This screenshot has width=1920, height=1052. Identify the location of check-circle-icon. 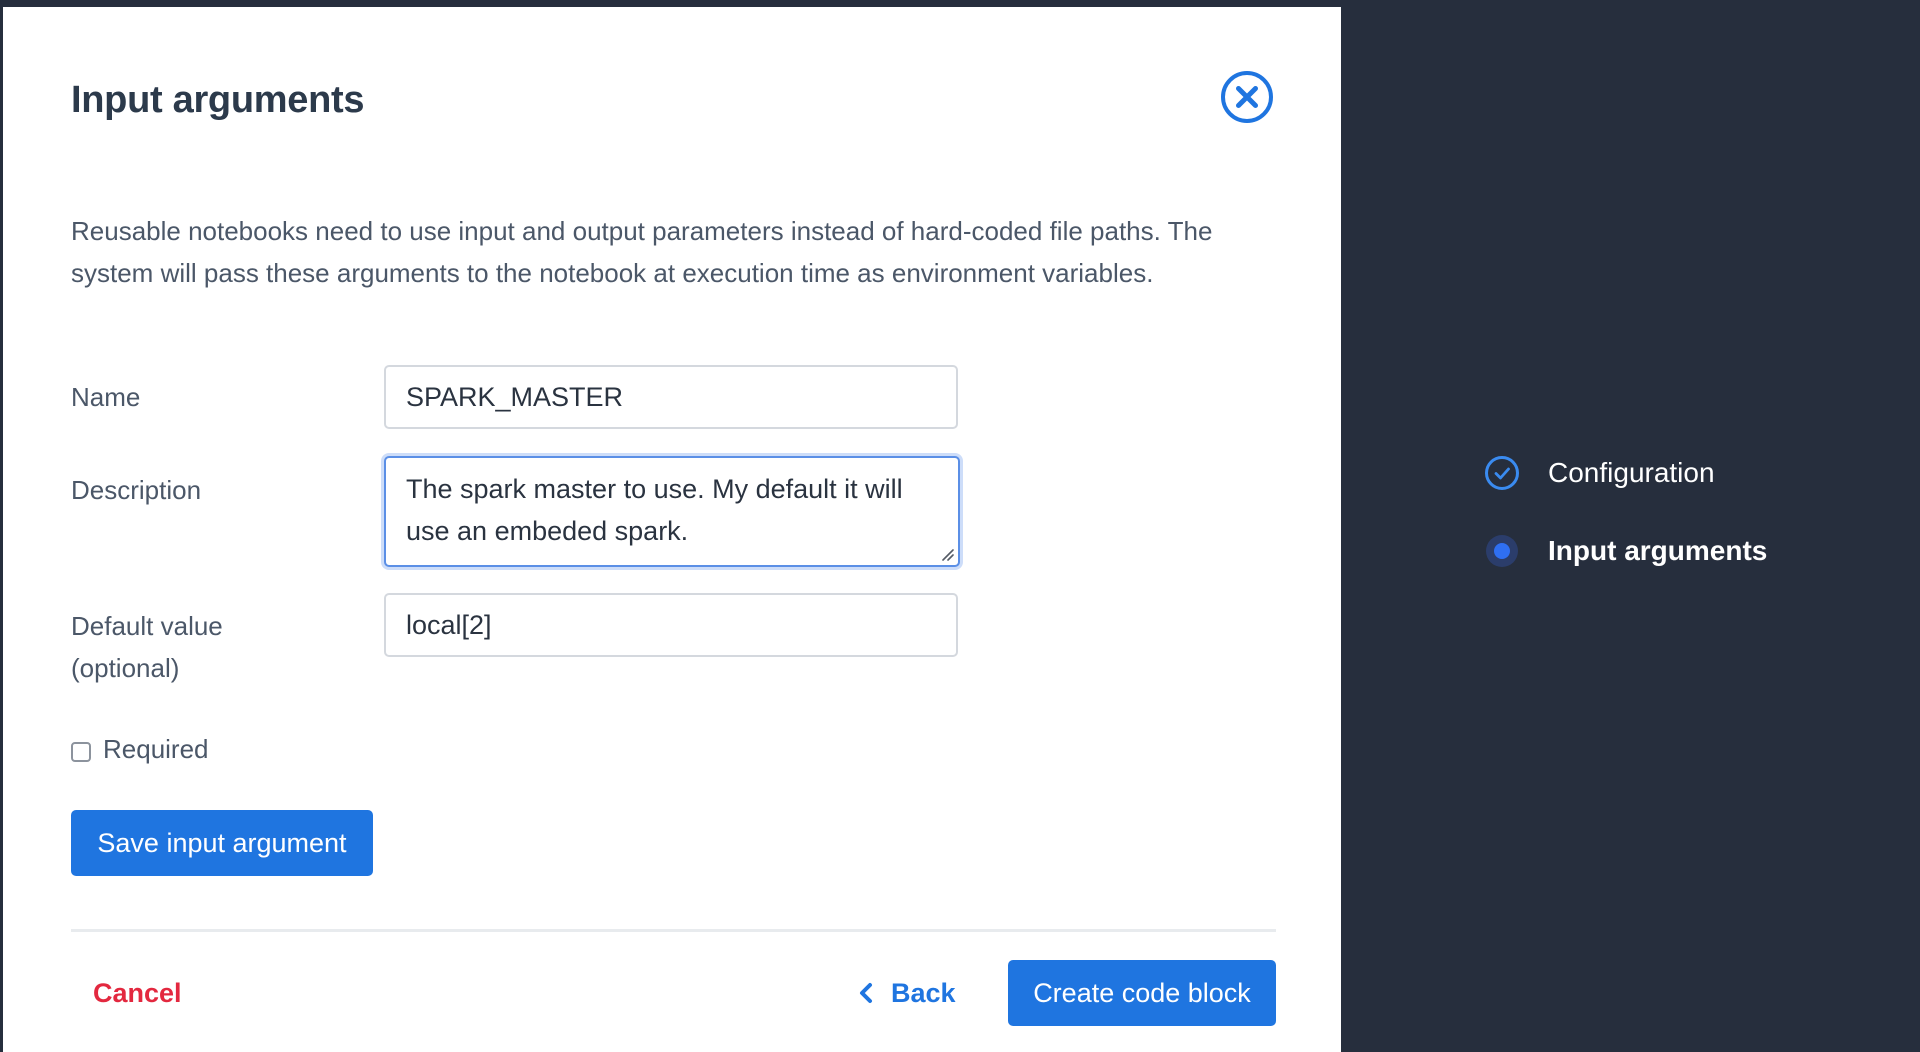
(1502, 473).